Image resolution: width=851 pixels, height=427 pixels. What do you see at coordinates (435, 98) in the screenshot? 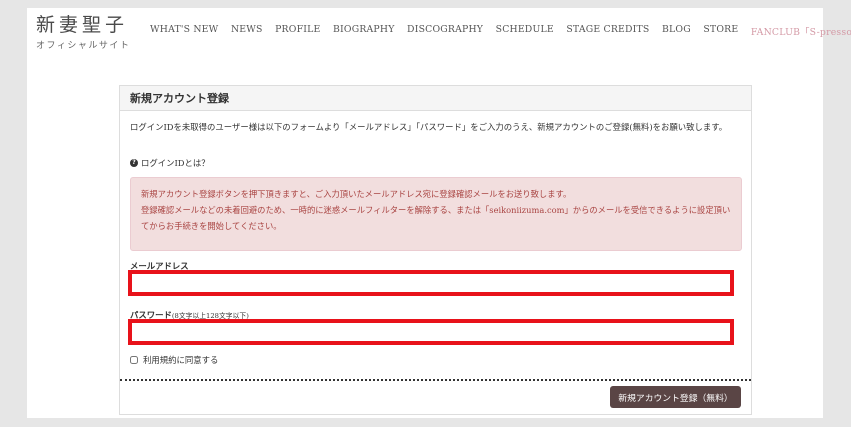
I see `panel-header: 新規アカウント登録` at bounding box center [435, 98].